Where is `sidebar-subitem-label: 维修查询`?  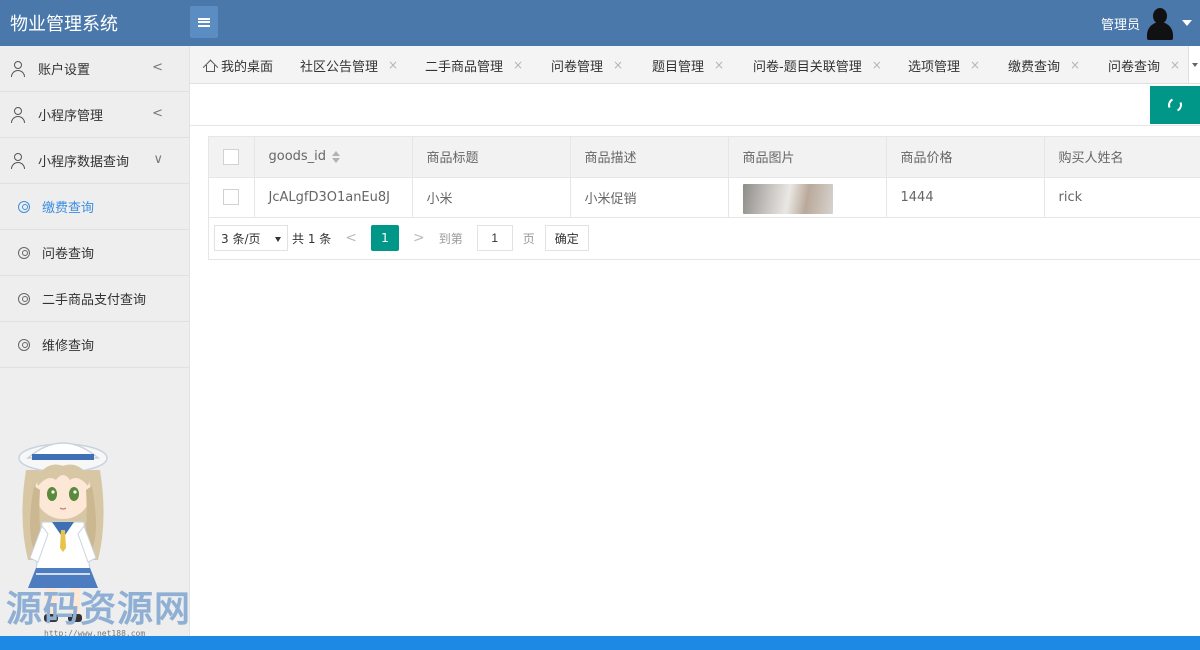 sidebar-subitem-label: 维修查询 is located at coordinates (68, 346).